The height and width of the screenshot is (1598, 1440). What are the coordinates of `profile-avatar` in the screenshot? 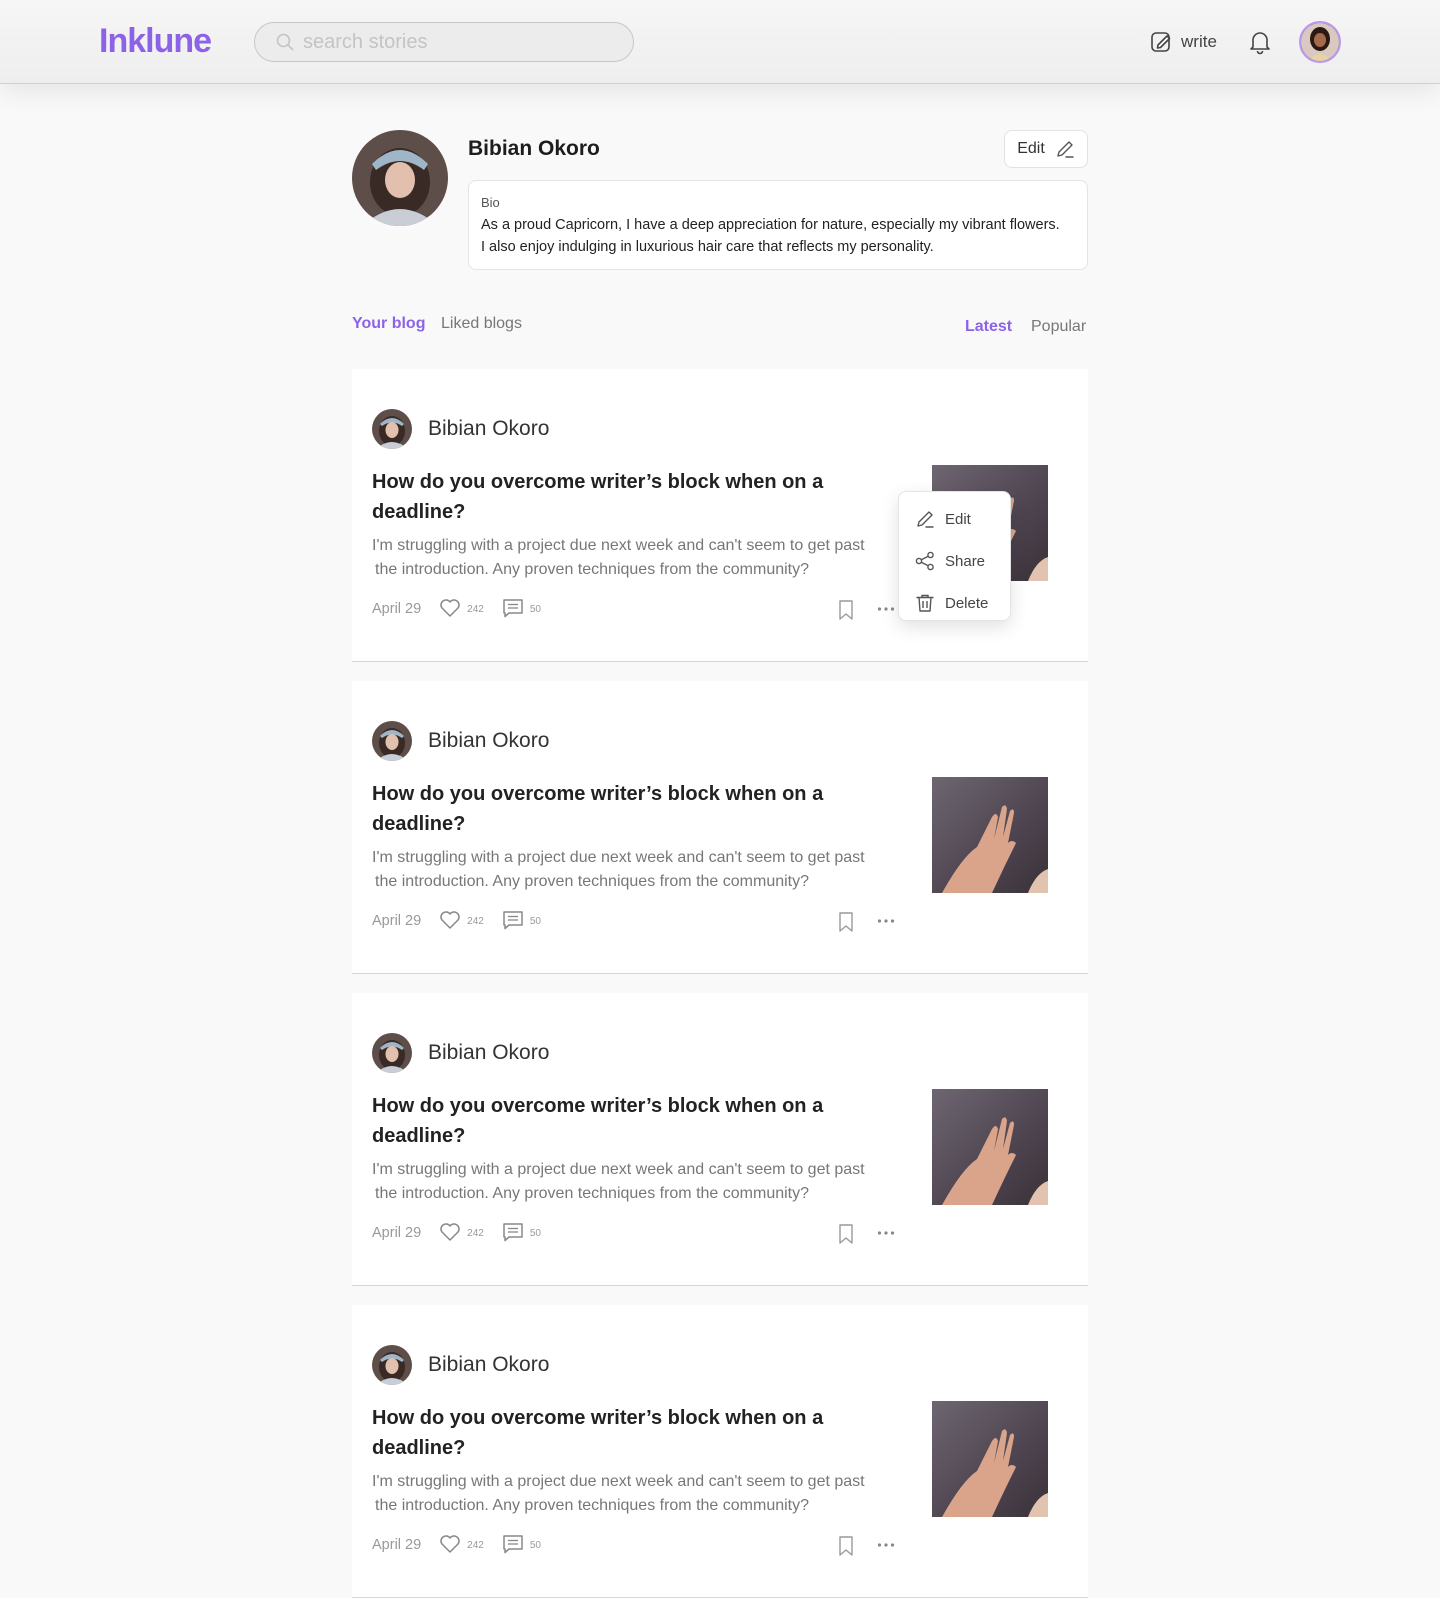 It's located at (400, 178).